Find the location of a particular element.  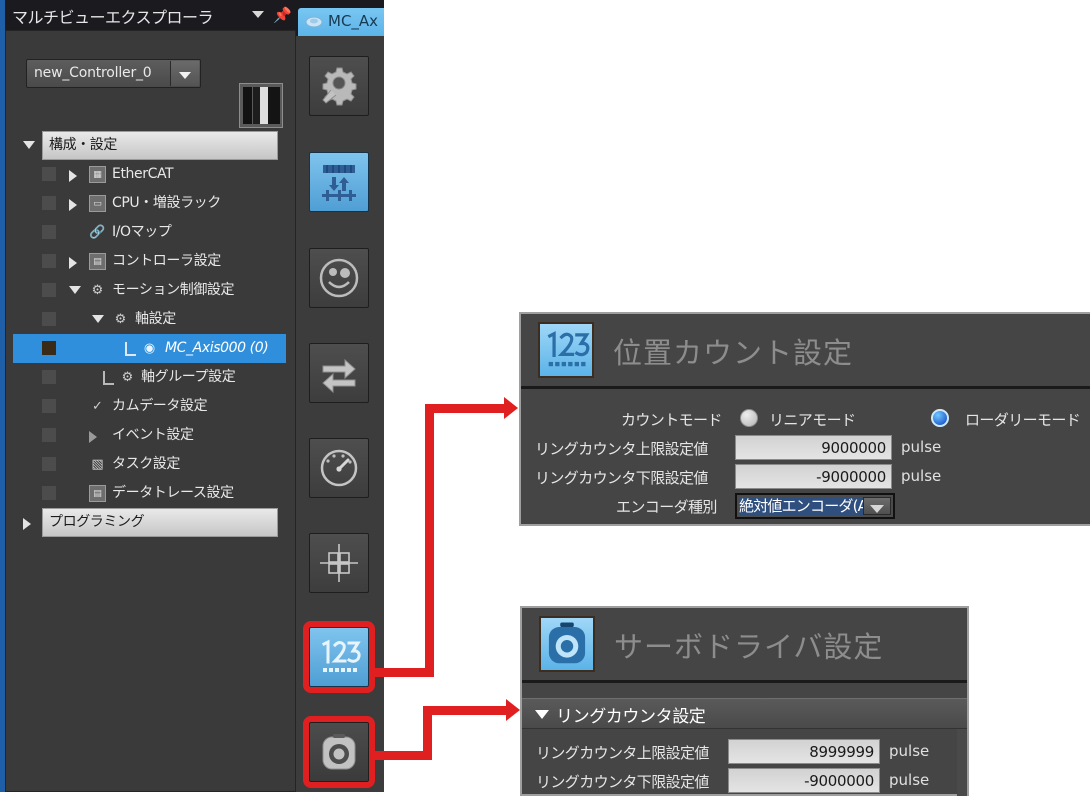

tree-item-motion-control-settings: ⚙ モーション制御設定 is located at coordinates (151, 290).